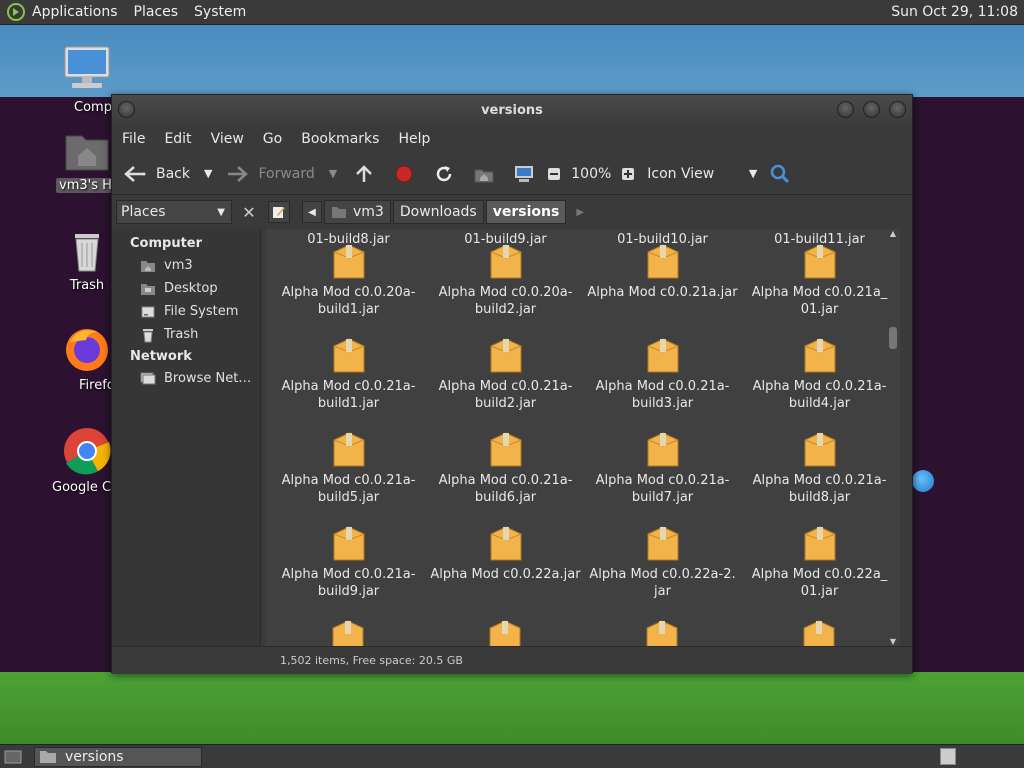  What do you see at coordinates (16, 12) in the screenshot?
I see `distro-logo-icon` at bounding box center [16, 12].